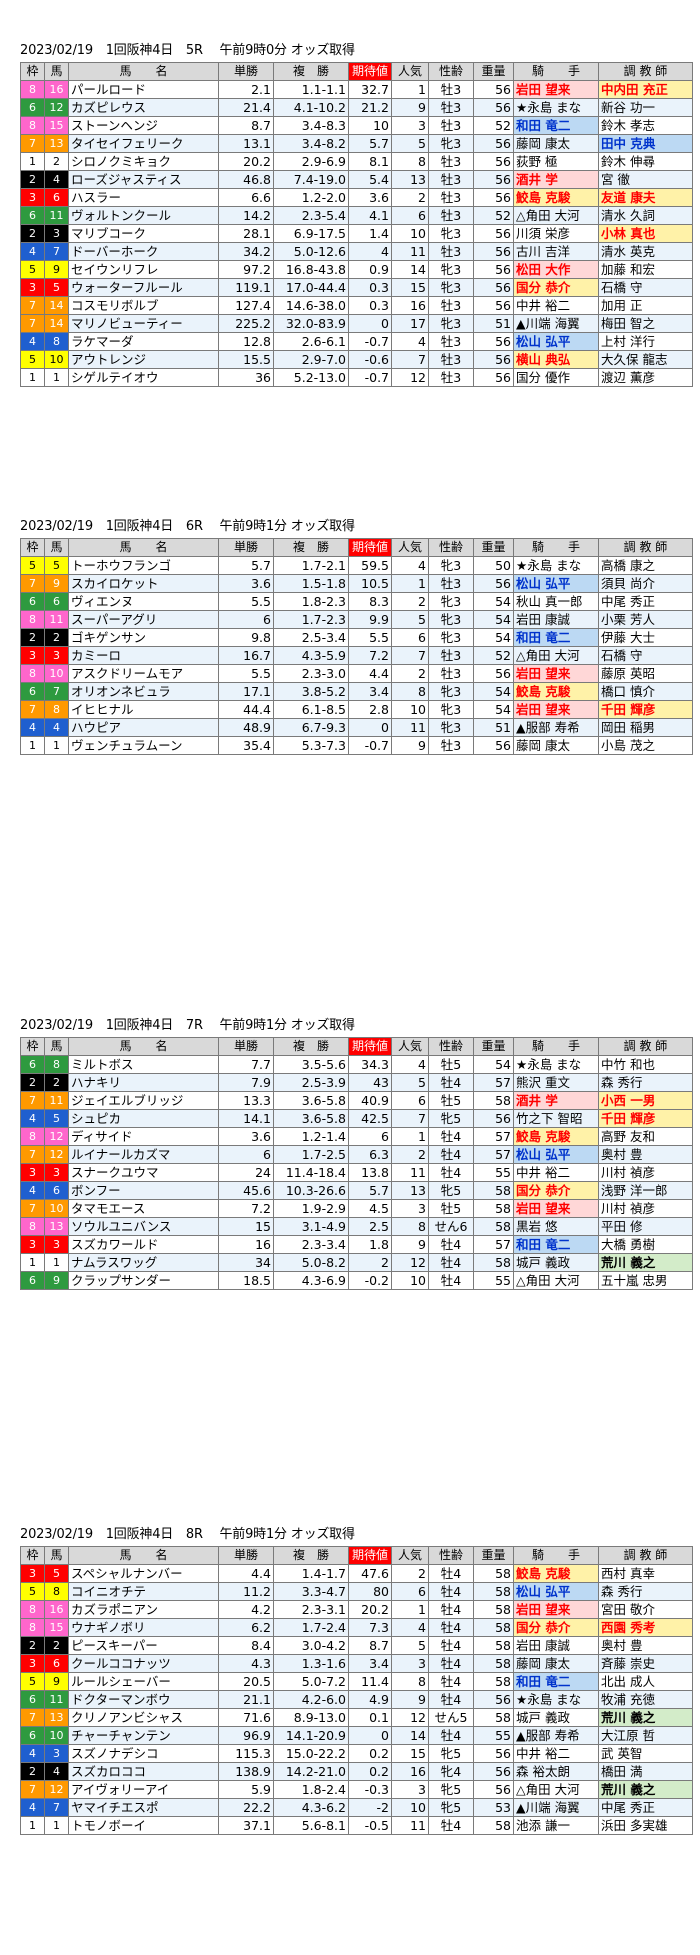  What do you see at coordinates (370, 359) in the screenshot?
I see `expected-value-cell: -0.6` at bounding box center [370, 359].